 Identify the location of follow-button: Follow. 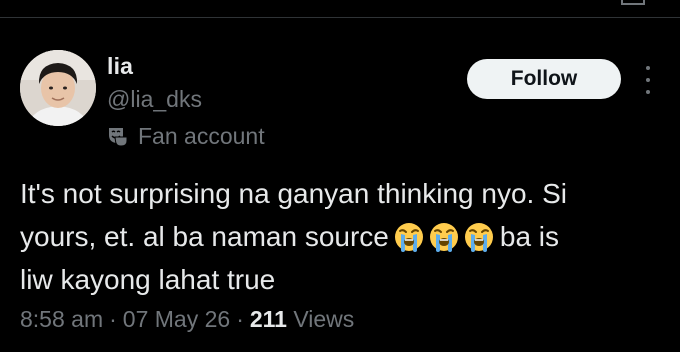
(544, 79).